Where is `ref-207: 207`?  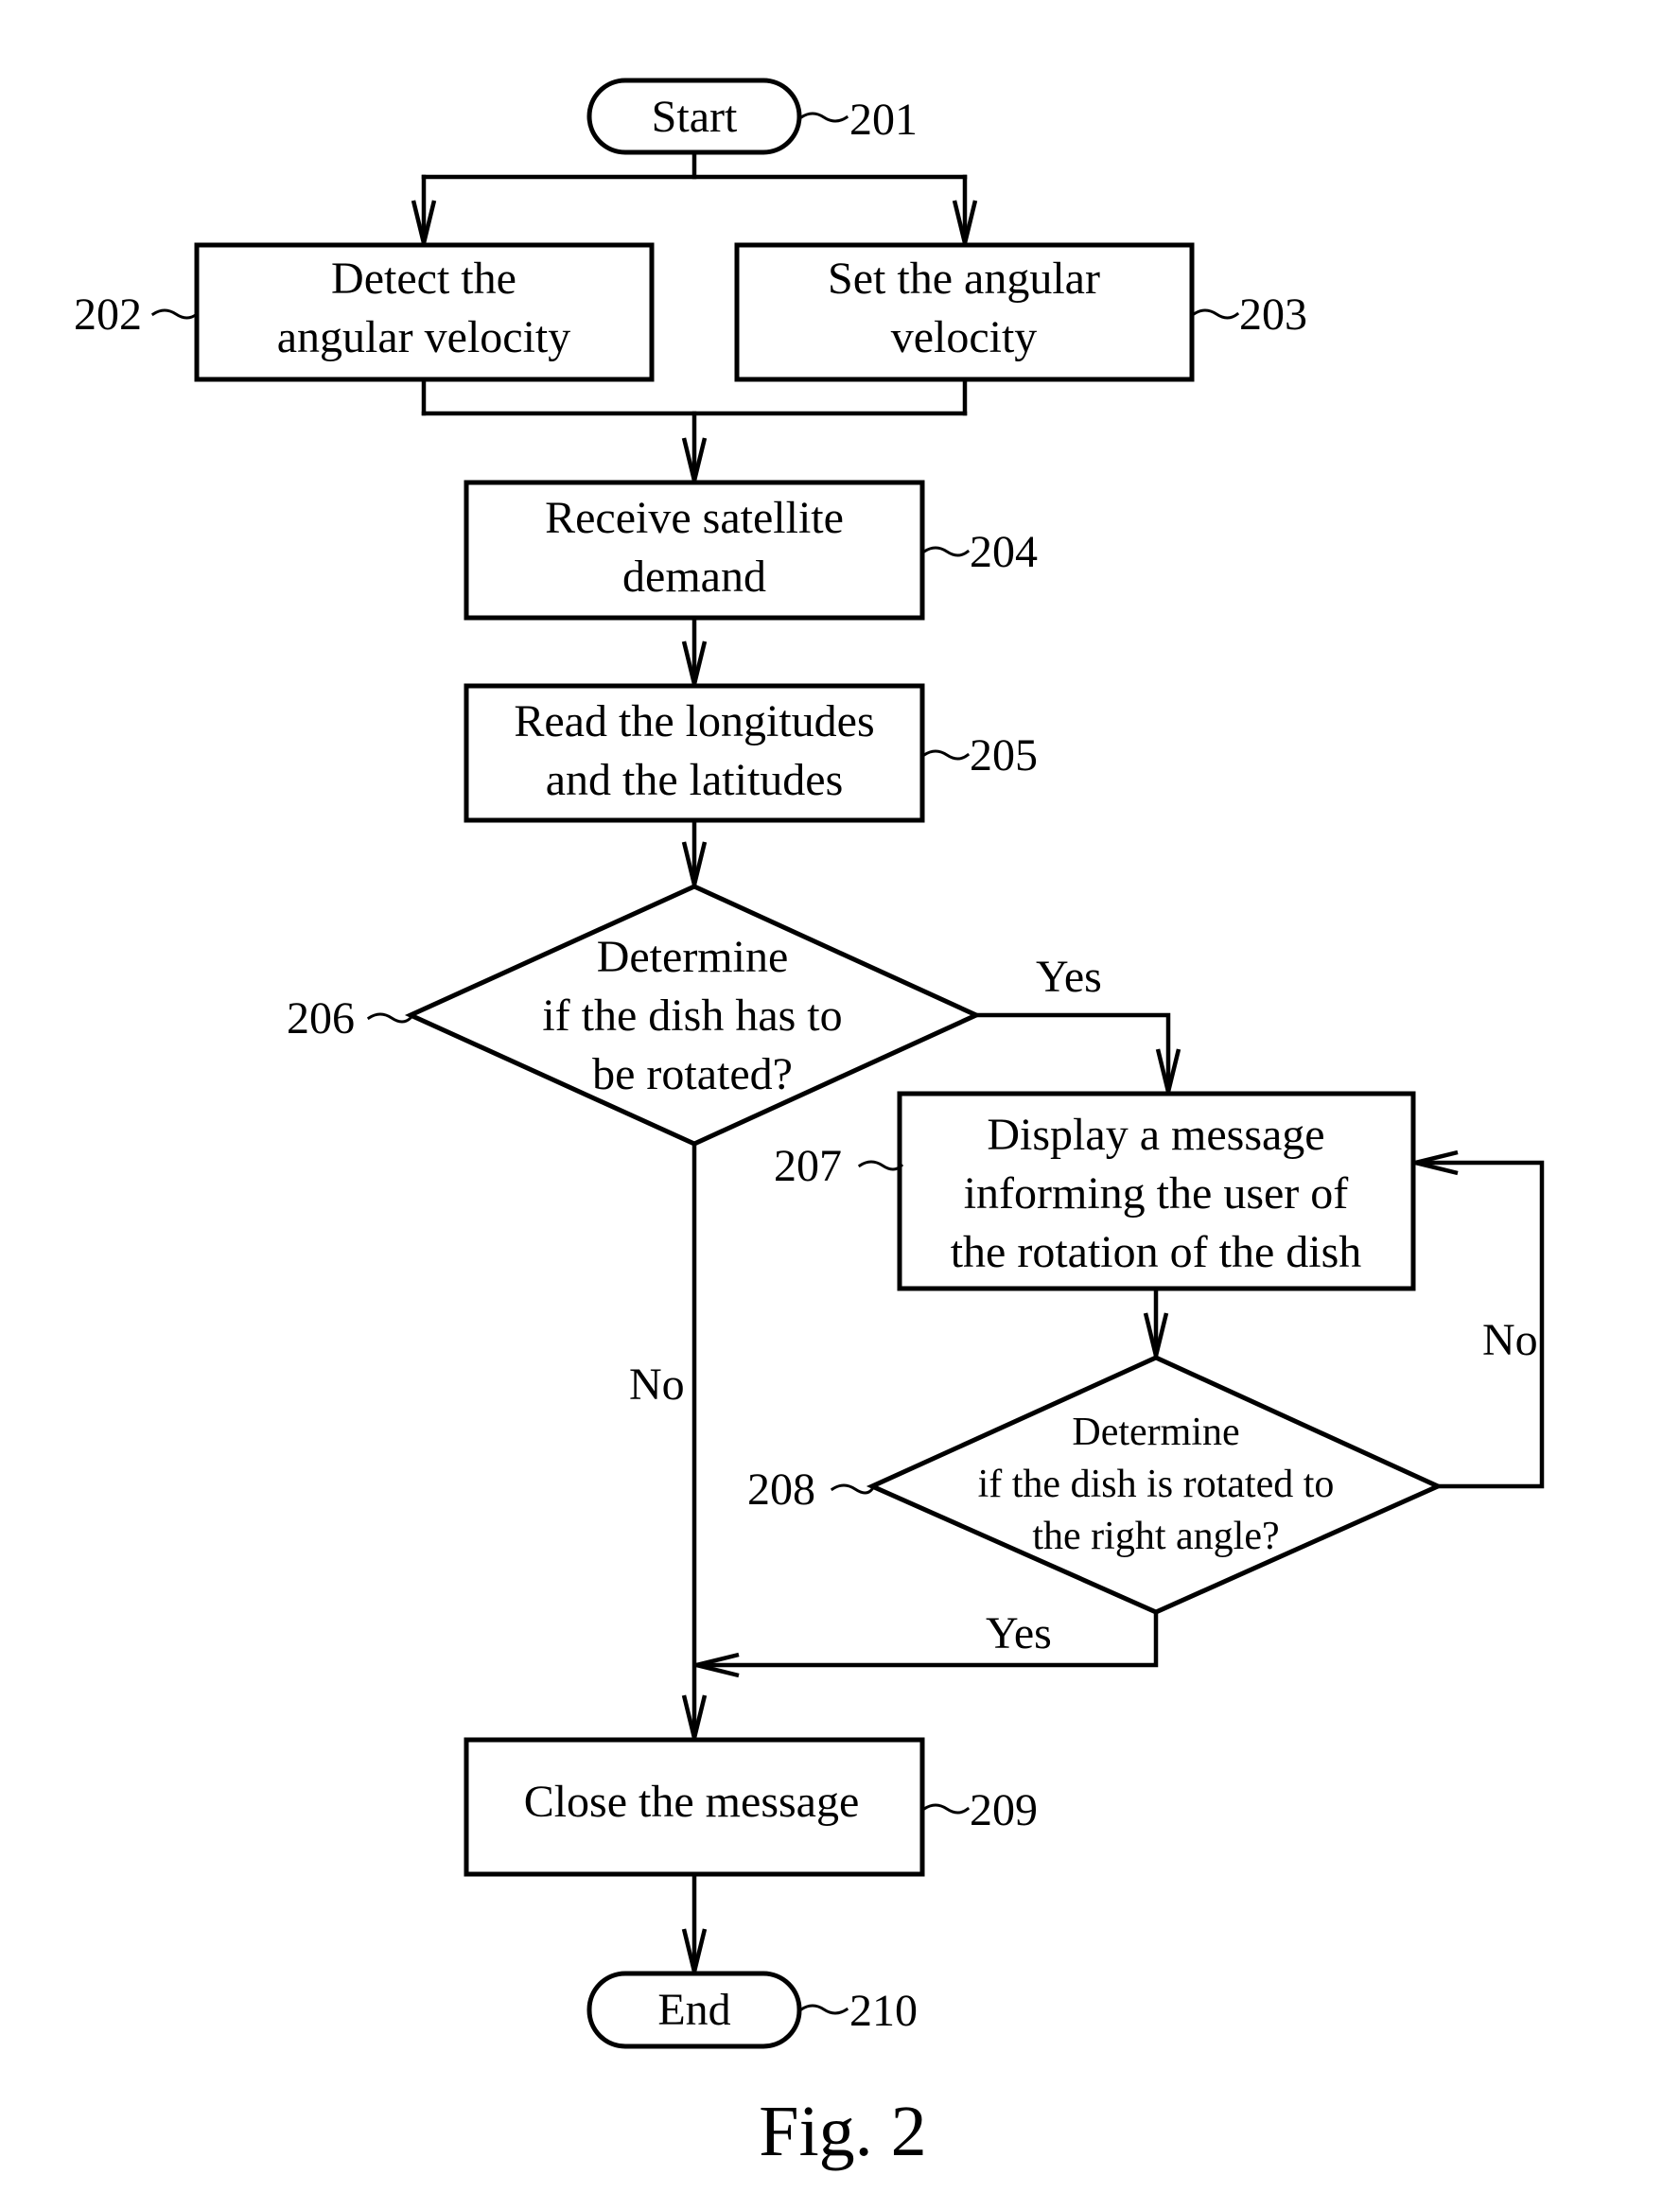 ref-207: 207 is located at coordinates (808, 1166).